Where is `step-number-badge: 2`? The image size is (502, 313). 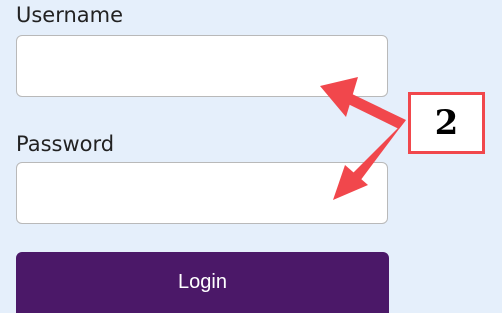
step-number-badge: 2 is located at coordinates (446, 123).